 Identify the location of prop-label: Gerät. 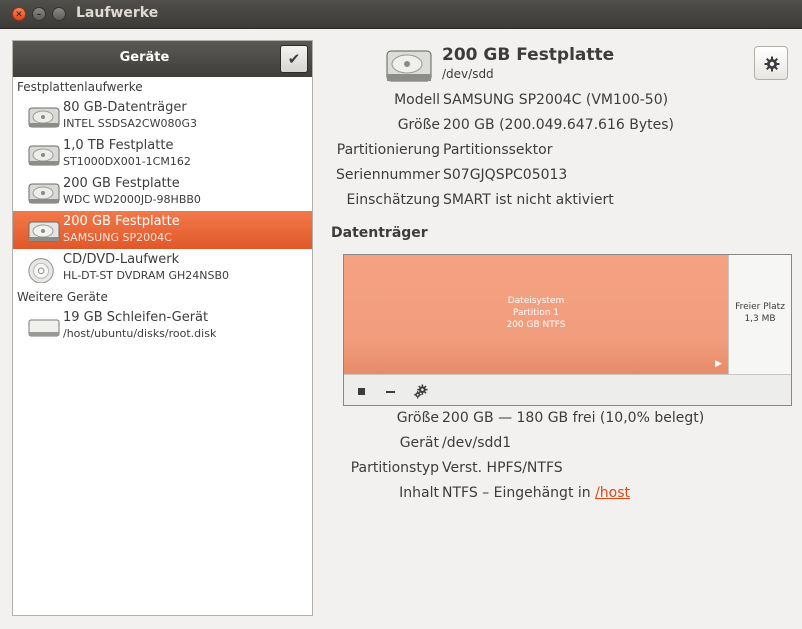
(419, 443).